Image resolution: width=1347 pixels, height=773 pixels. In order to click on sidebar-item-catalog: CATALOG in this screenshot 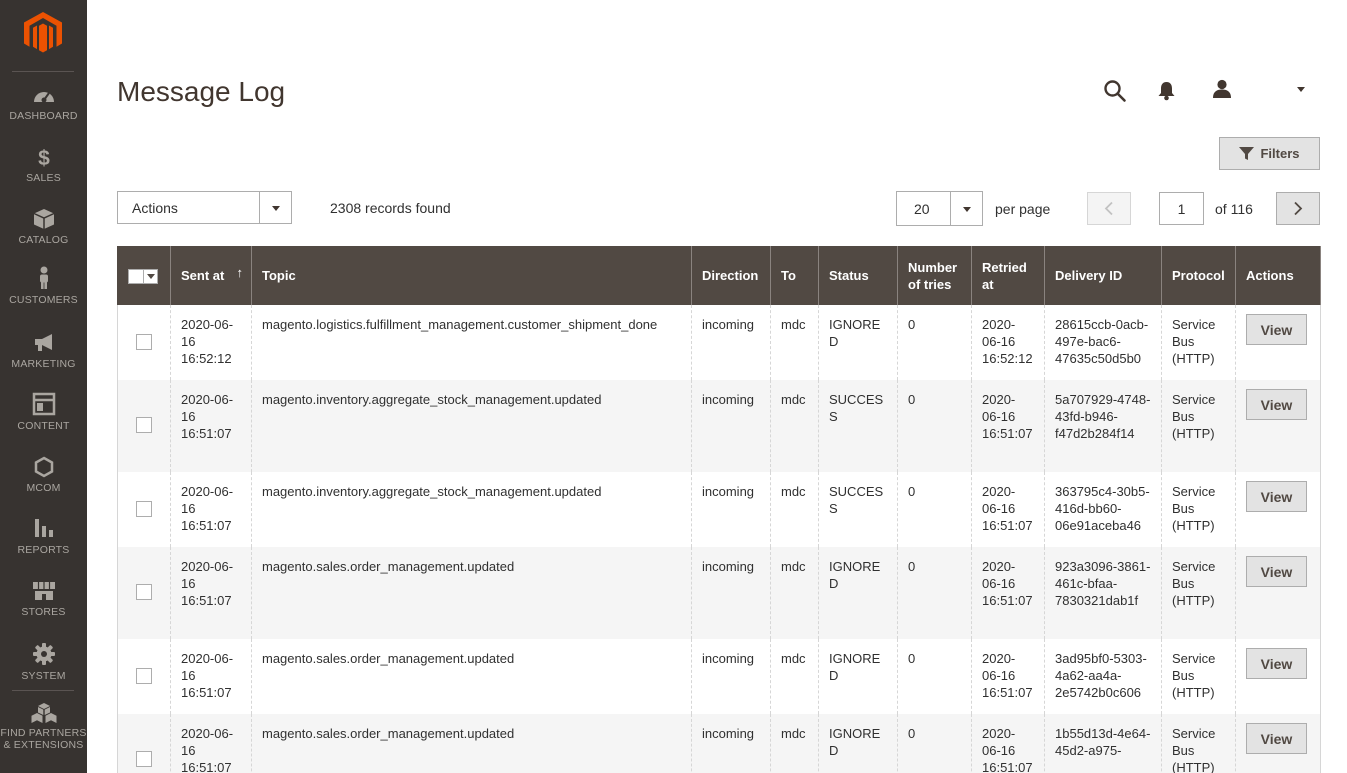, I will do `click(43, 239)`.